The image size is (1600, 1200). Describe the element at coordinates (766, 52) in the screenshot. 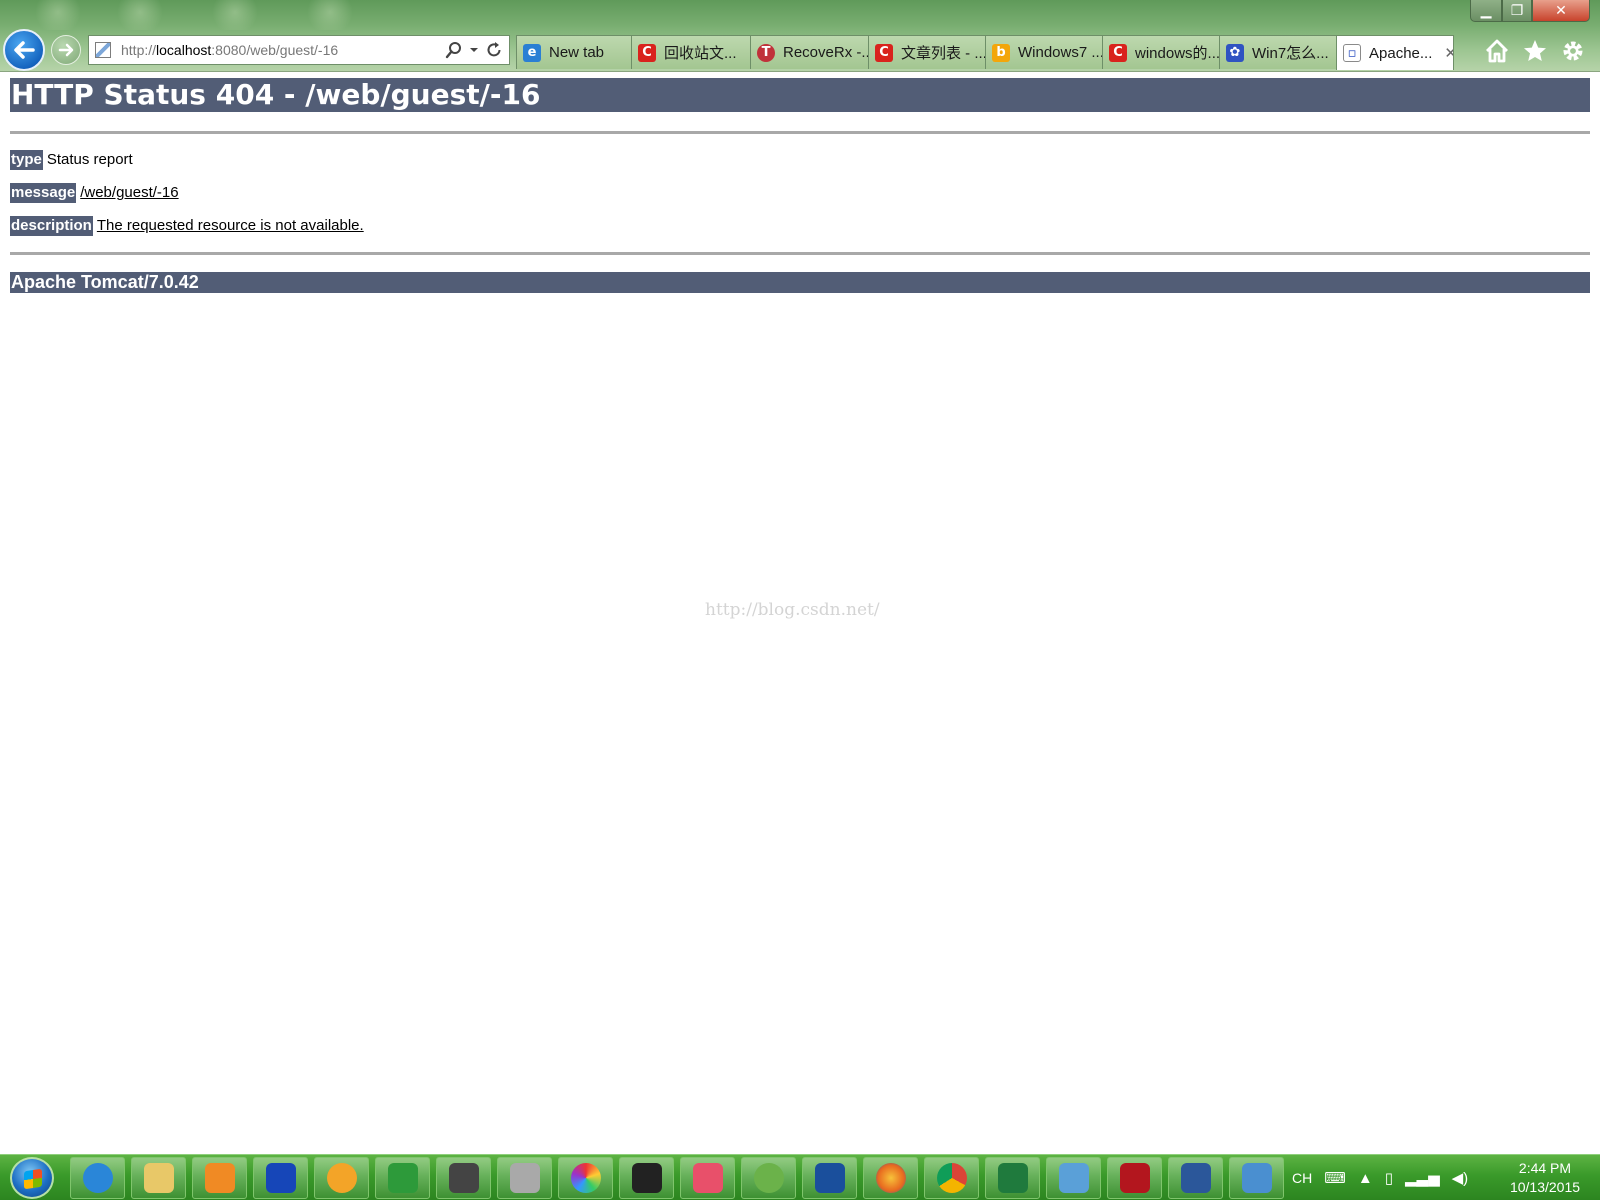

I see `transcend-tab-icon: T` at that location.